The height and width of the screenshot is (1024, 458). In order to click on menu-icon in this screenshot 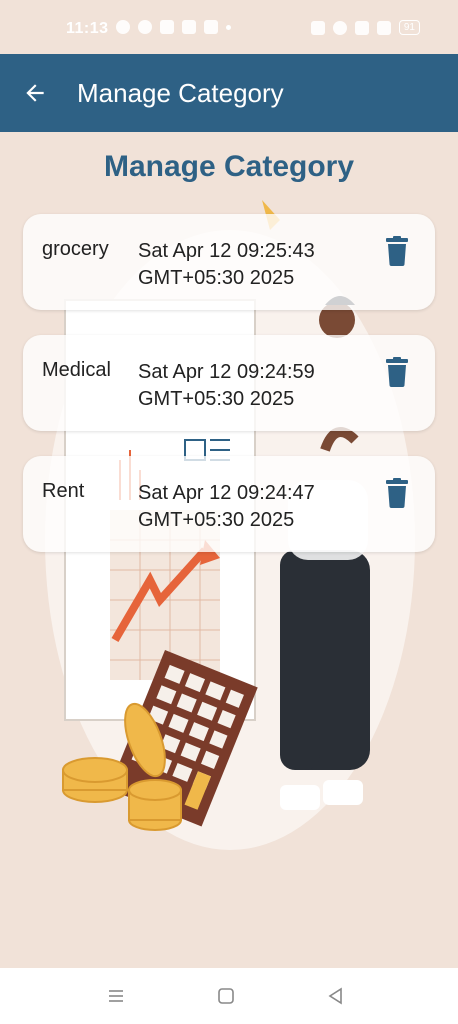, I will do `click(116, 996)`.